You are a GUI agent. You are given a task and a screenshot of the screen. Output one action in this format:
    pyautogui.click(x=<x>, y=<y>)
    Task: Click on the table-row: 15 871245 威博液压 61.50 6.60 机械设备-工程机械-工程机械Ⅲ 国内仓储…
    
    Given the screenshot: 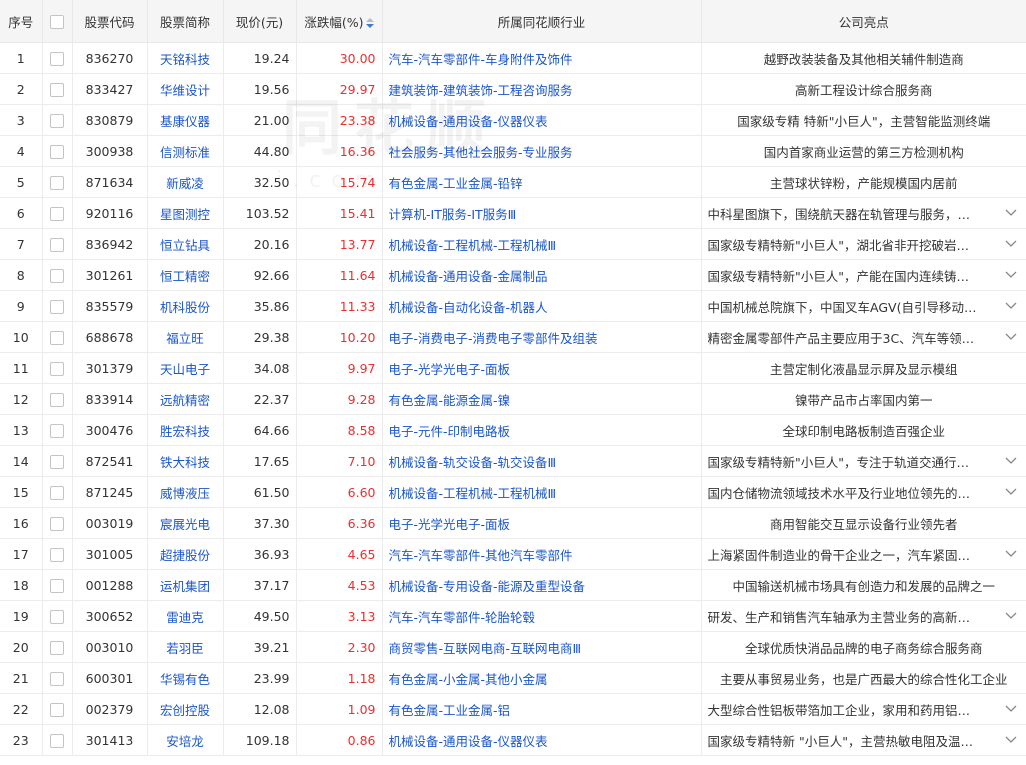 What is the action you would take?
    pyautogui.click(x=513, y=492)
    